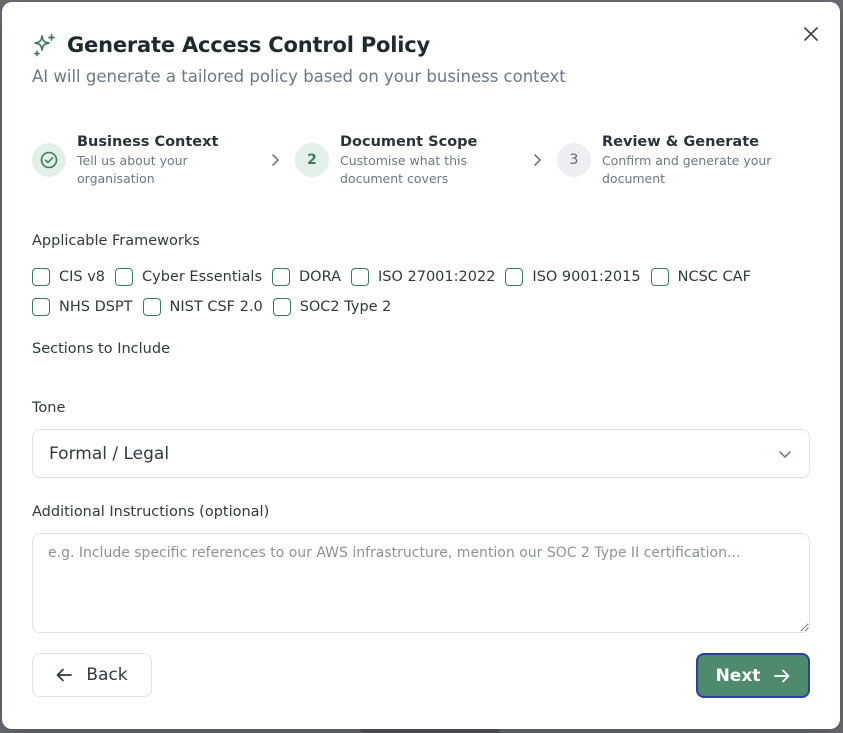  What do you see at coordinates (216, 307) in the screenshot?
I see `framework-label: NIST CSF 2.0` at bounding box center [216, 307].